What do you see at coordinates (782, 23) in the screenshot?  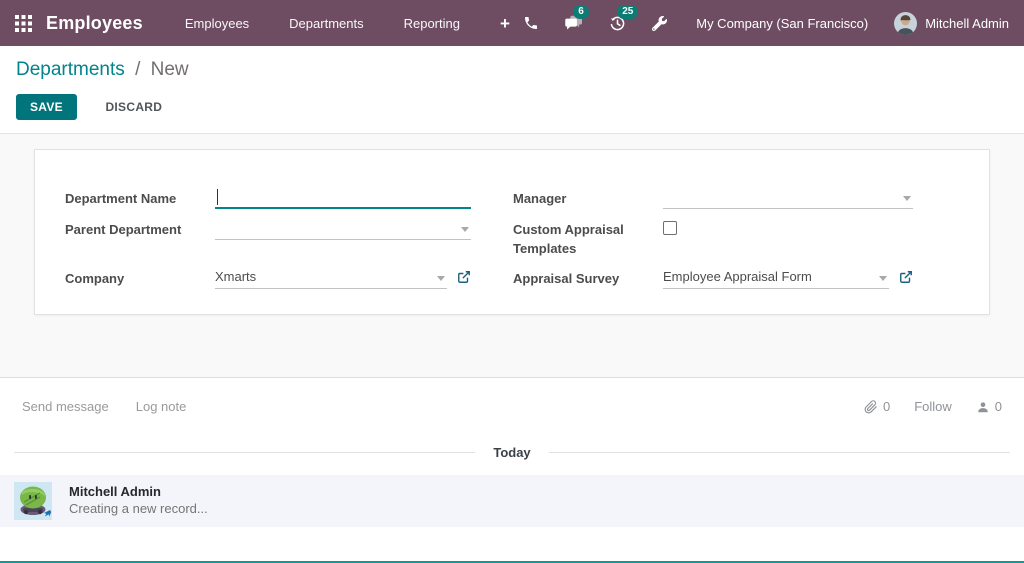 I see `company-switcher: My Company (San Francisco)` at bounding box center [782, 23].